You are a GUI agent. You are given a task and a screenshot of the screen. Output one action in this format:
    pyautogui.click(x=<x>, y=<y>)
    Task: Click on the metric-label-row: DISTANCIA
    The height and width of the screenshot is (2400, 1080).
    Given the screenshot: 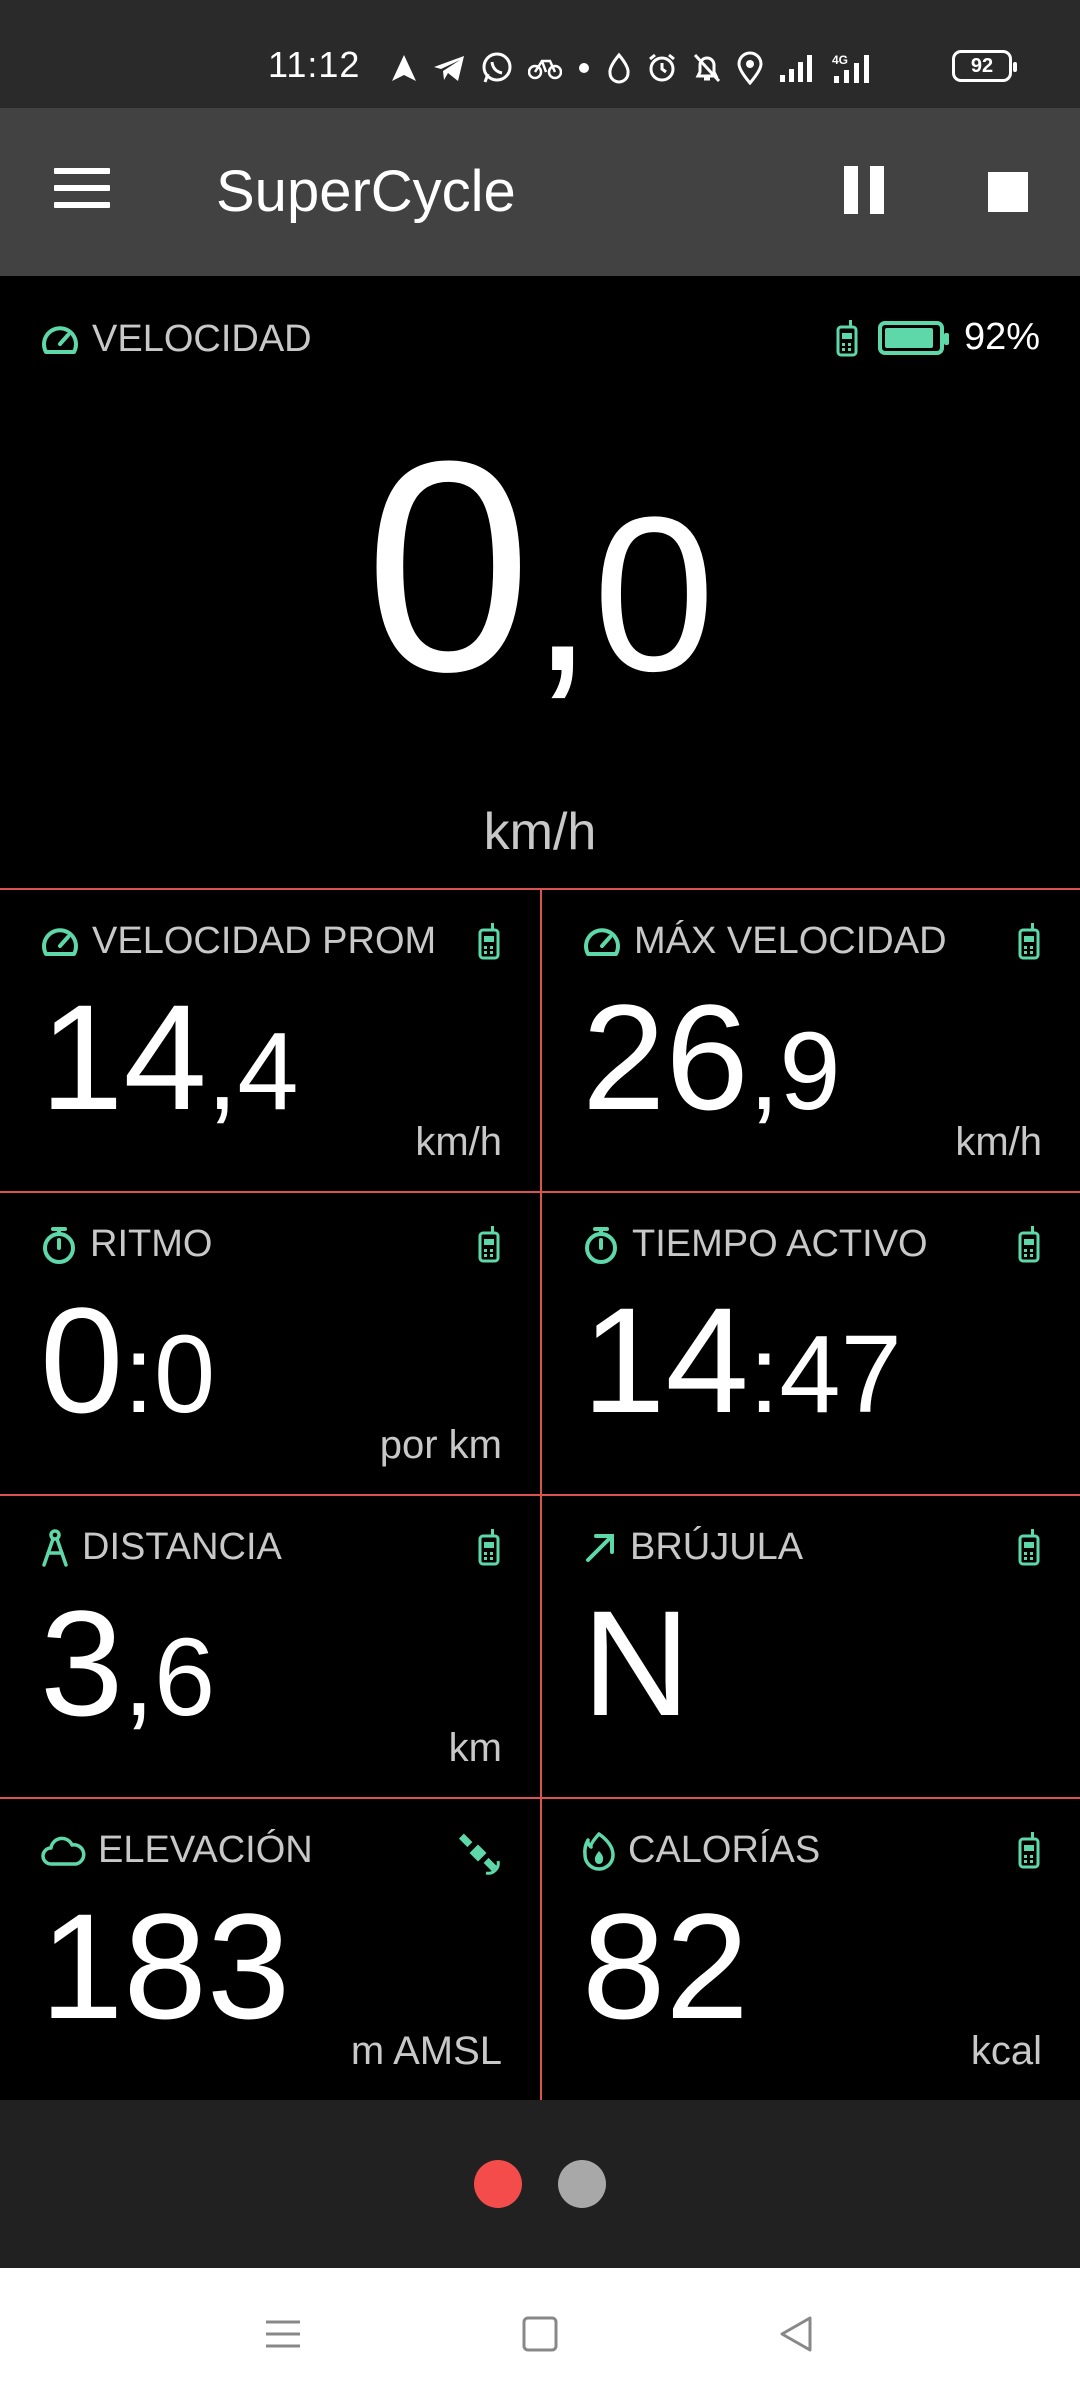 What is the action you would take?
    pyautogui.click(x=240, y=1547)
    